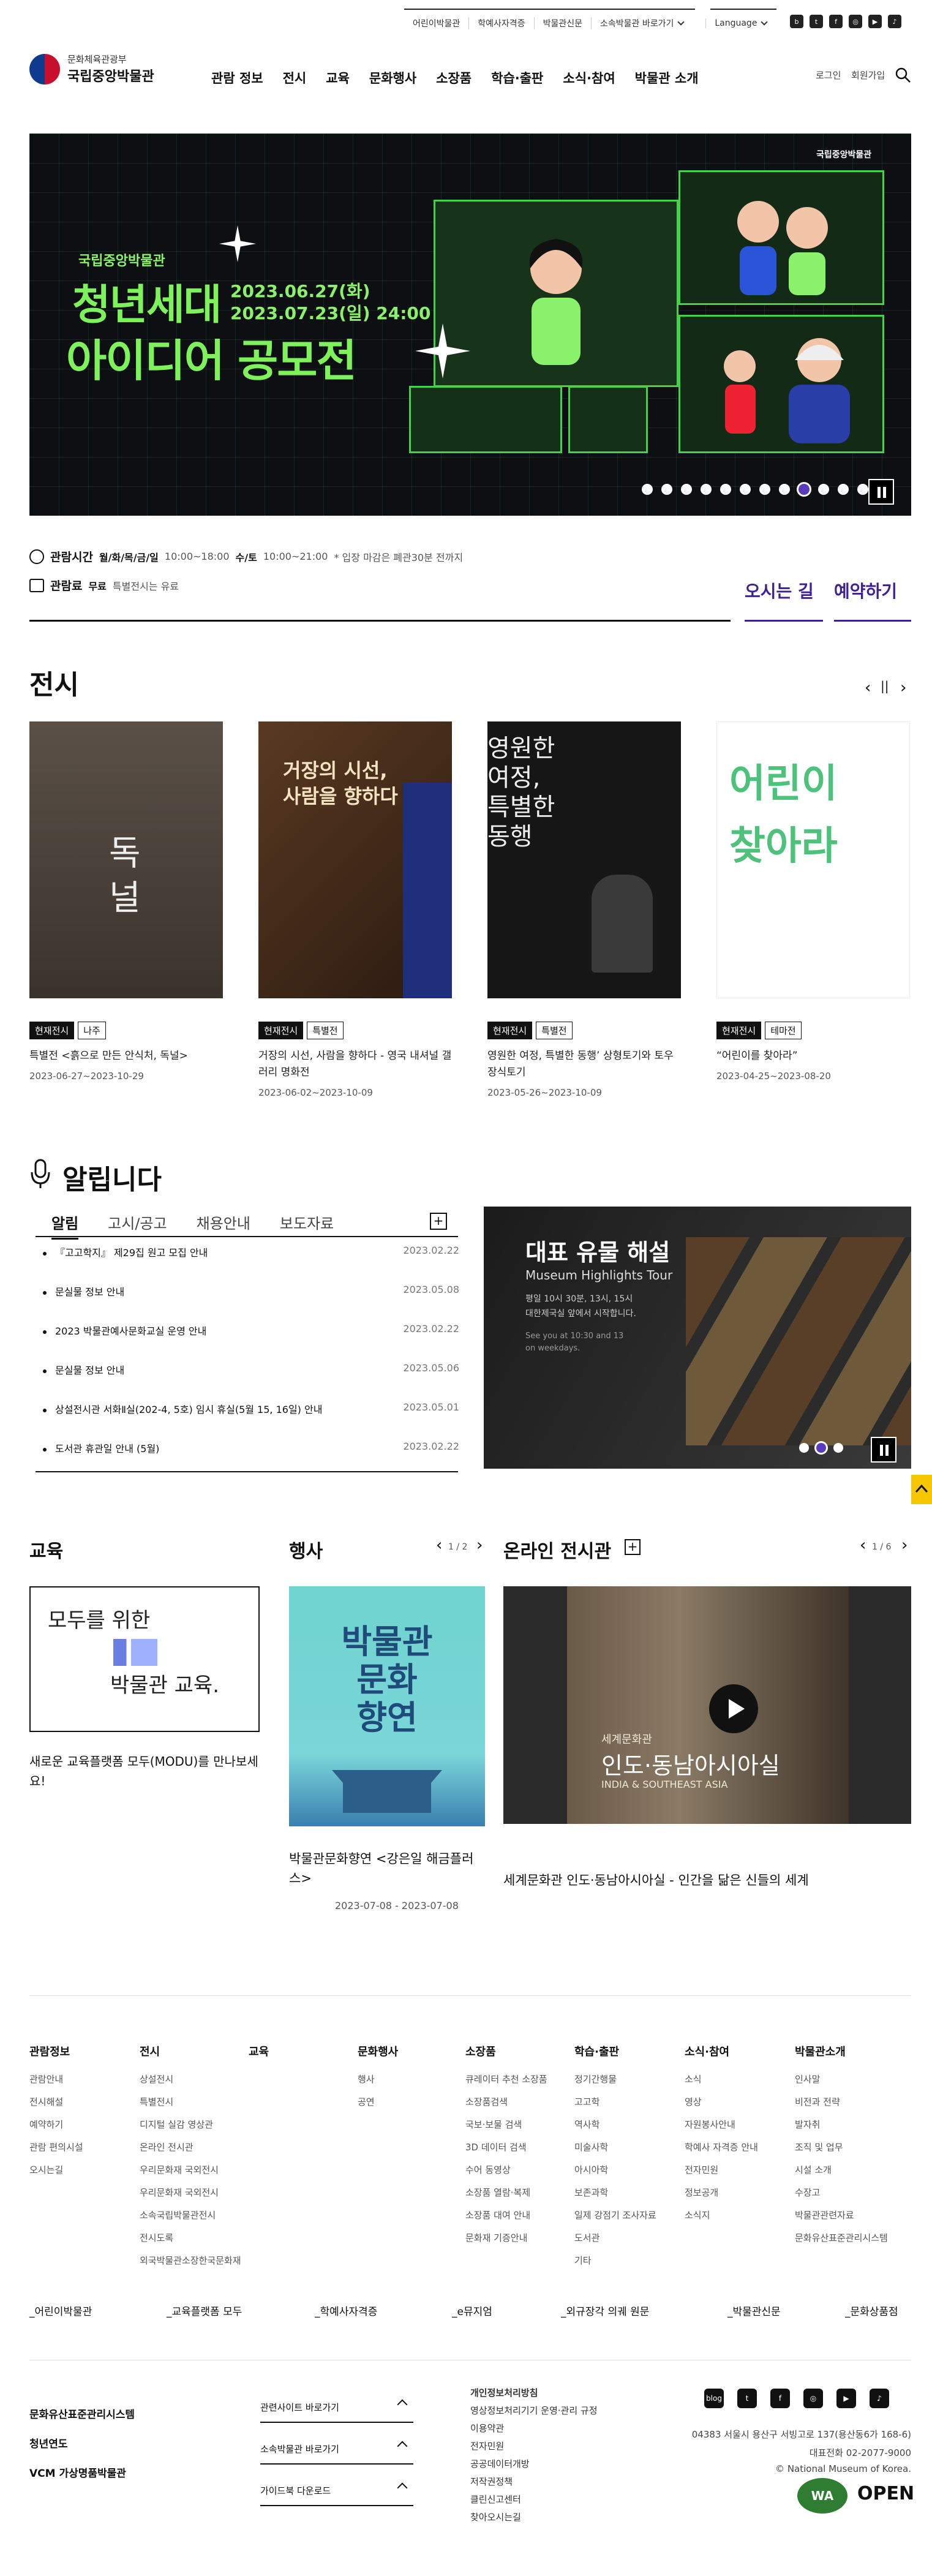 The height and width of the screenshot is (2576, 932). I want to click on footer-link: 박물관관련자료, so click(841, 2215).